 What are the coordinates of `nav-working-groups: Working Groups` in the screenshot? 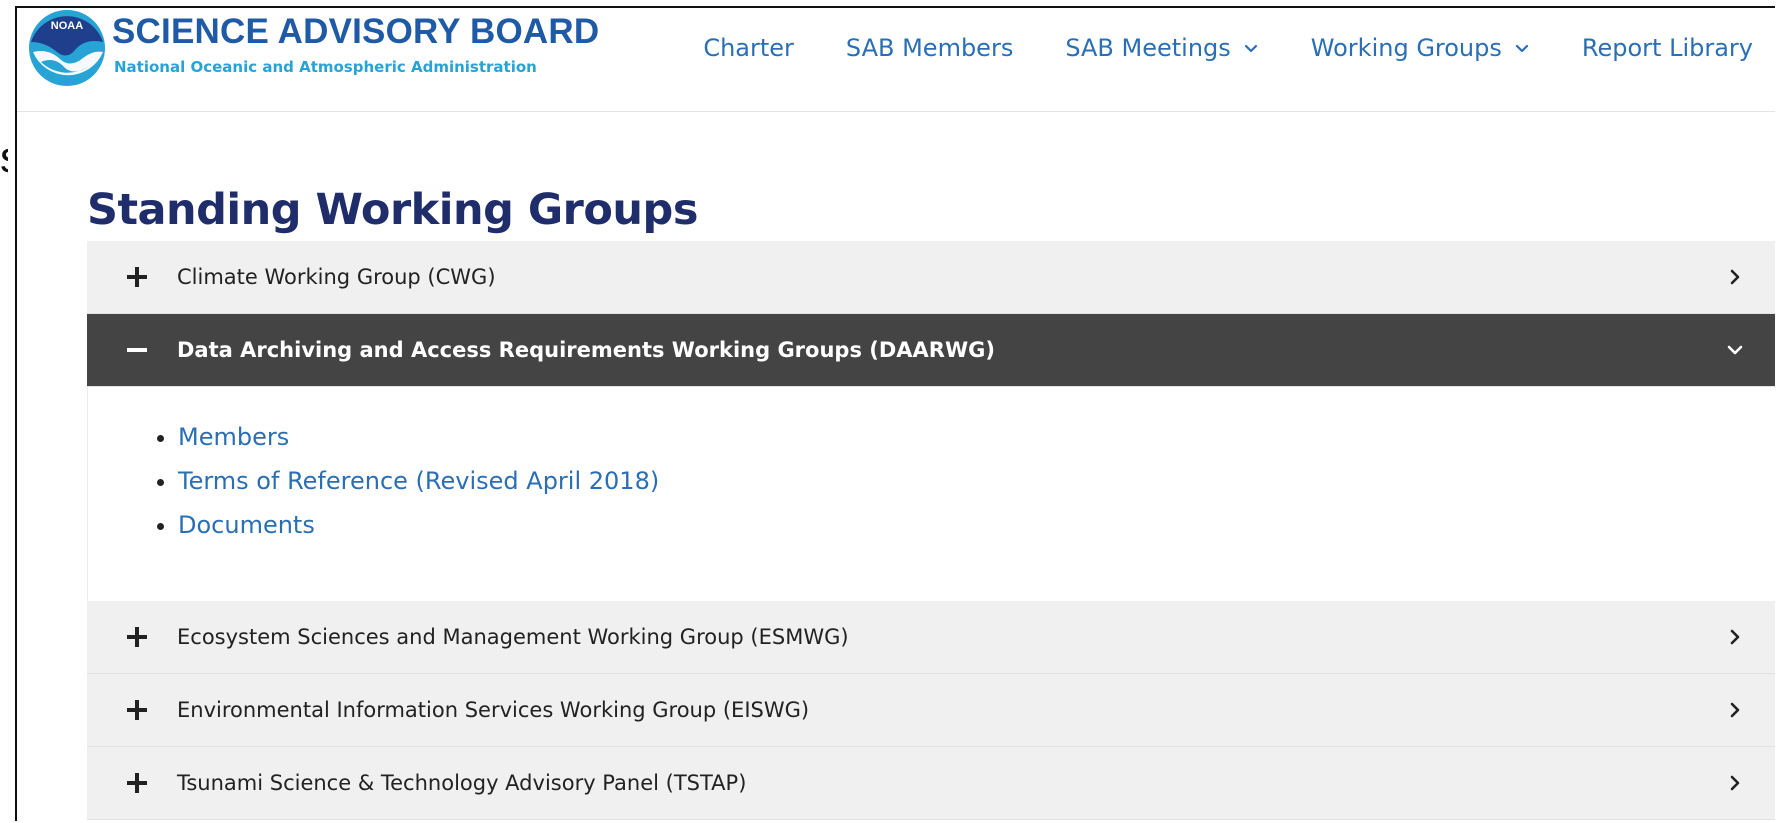 It's located at (1420, 48).